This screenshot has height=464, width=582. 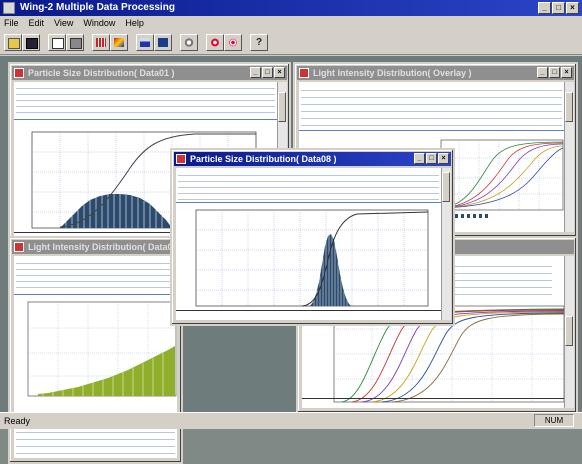 I want to click on chart-overlay-icon, so click(x=163, y=42).